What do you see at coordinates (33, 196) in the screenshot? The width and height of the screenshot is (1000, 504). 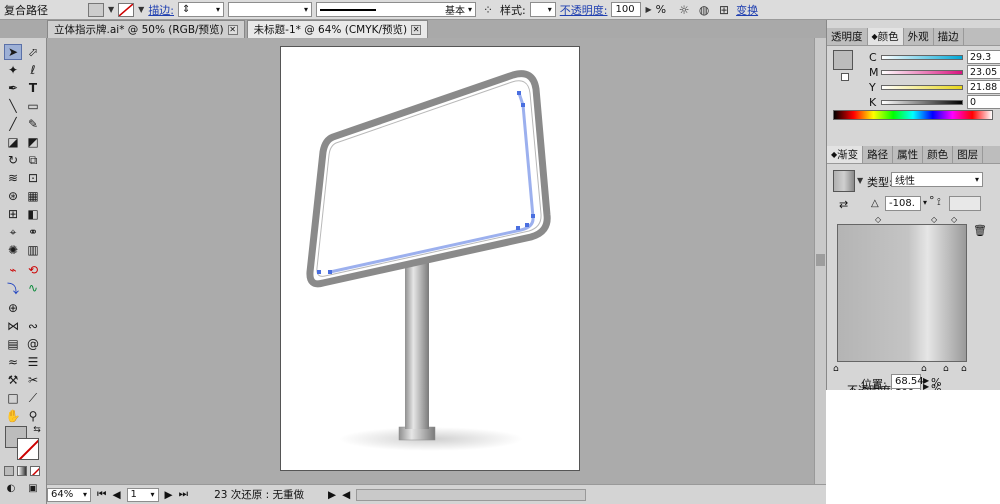 I see `perspective-grid-tool-icon: ▦` at bounding box center [33, 196].